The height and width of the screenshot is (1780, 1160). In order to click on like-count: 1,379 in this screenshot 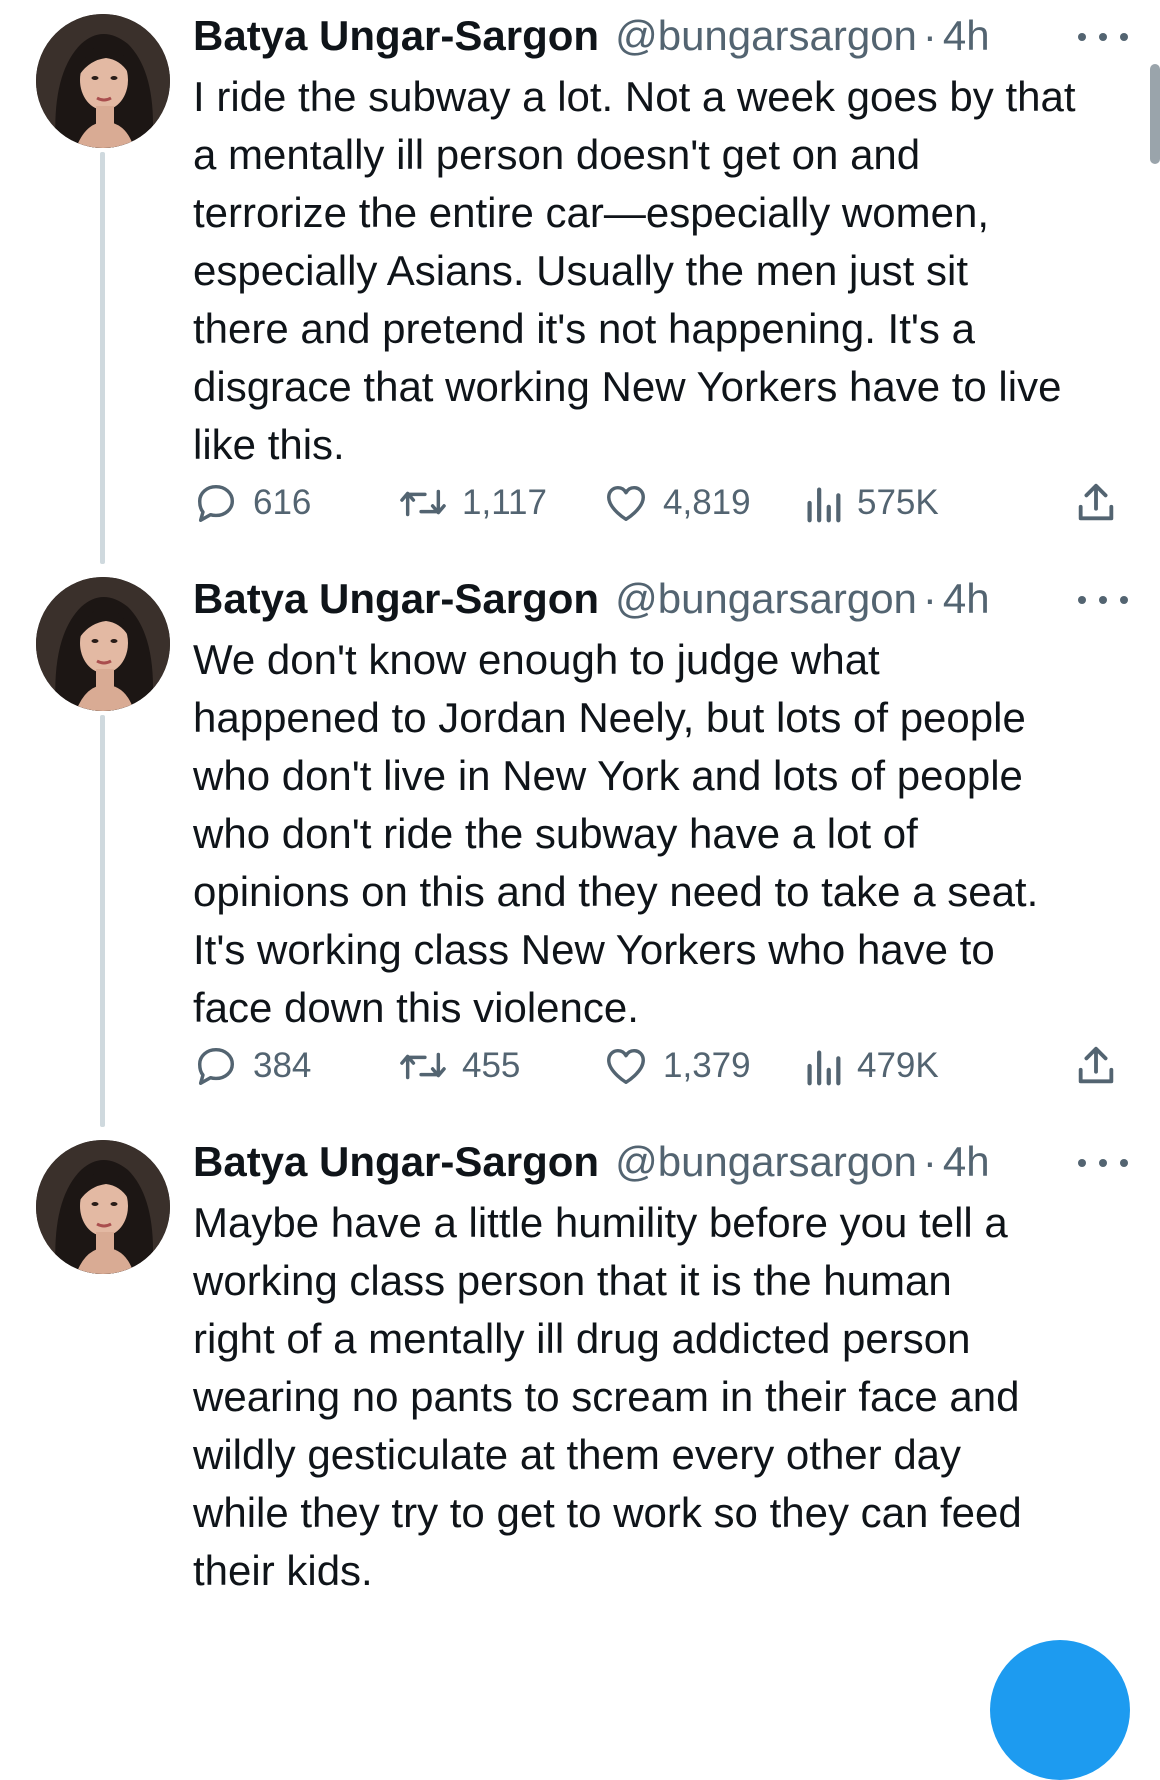, I will do `click(707, 1065)`.